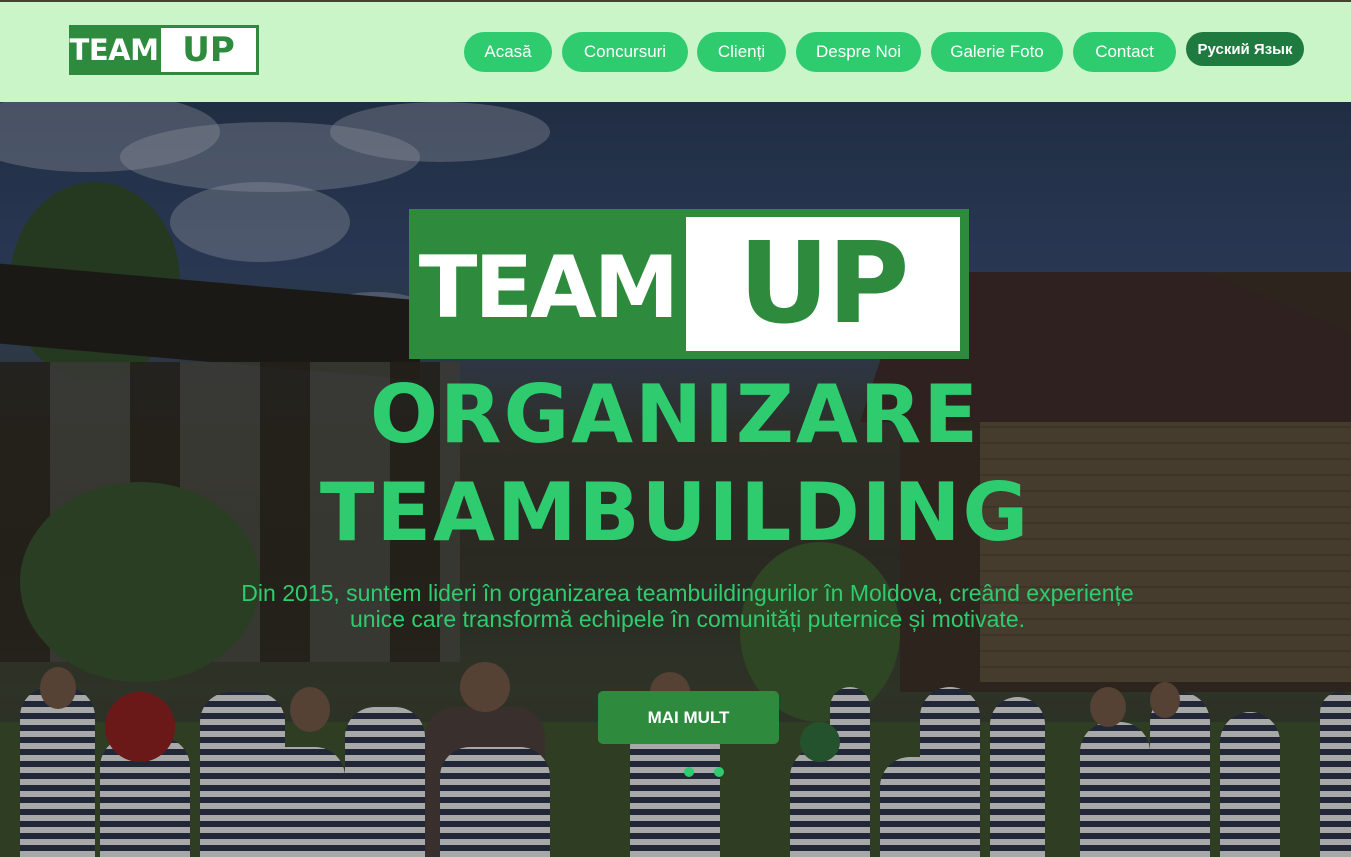 Image resolution: width=1351 pixels, height=857 pixels. I want to click on nav-gallery: Galerie Foto, so click(997, 52).